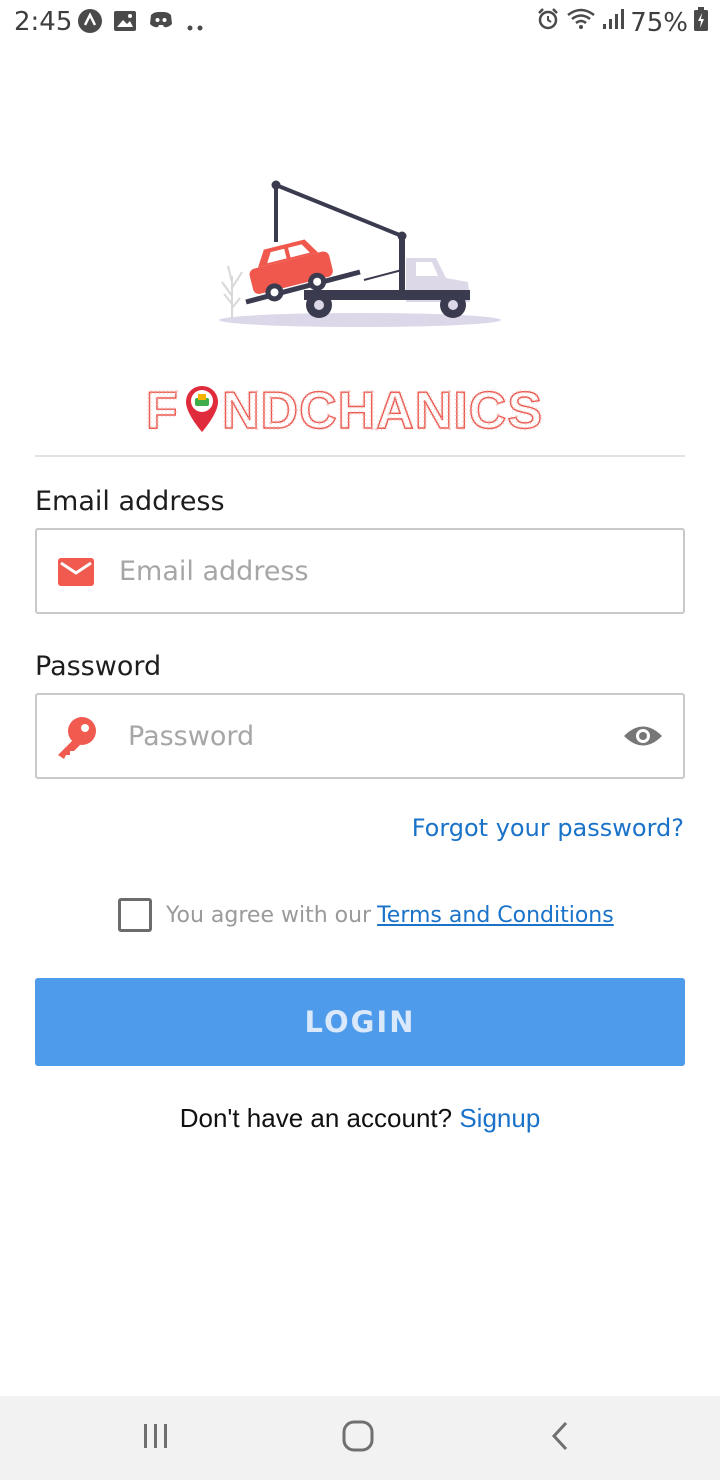  I want to click on more-dots-icon, so click(195, 25).